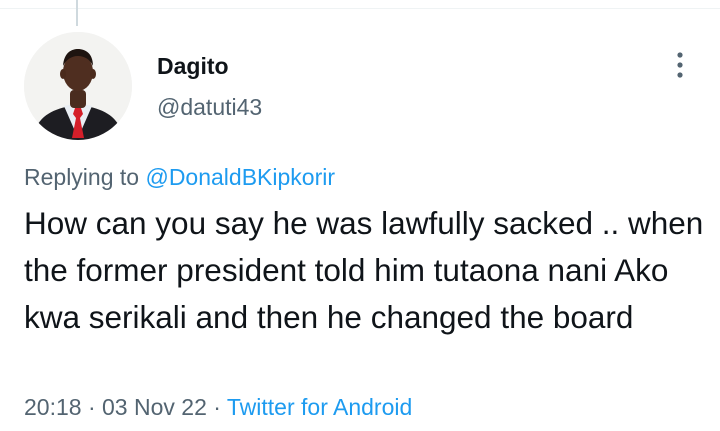 The image size is (720, 431). What do you see at coordinates (240, 177) in the screenshot?
I see `replying-to-mention-link: @DonaldBKipkorir` at bounding box center [240, 177].